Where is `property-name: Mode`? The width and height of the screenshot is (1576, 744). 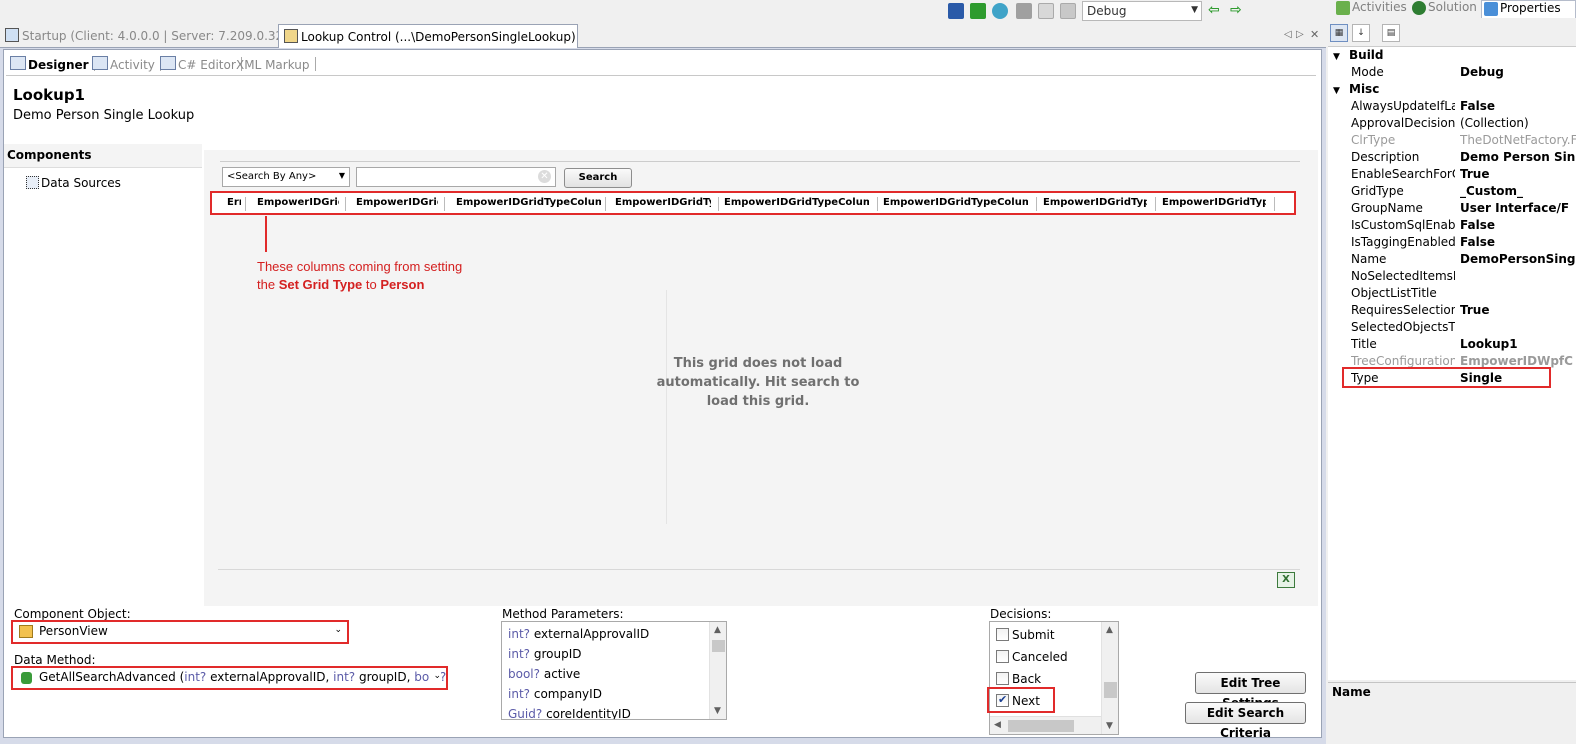 property-name: Mode is located at coordinates (1403, 72).